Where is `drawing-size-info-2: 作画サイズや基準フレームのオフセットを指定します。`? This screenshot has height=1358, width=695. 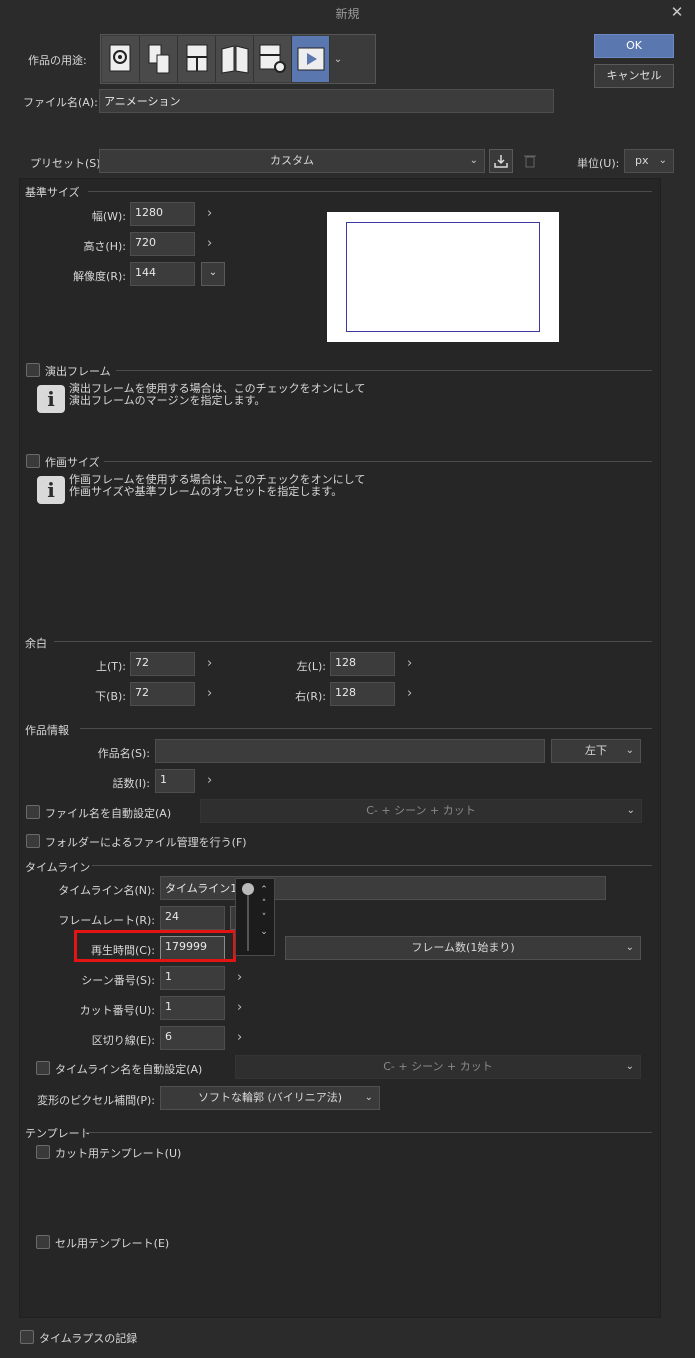 drawing-size-info-2: 作画サイズや基準フレームのオフセットを指定します。 is located at coordinates (206, 491).